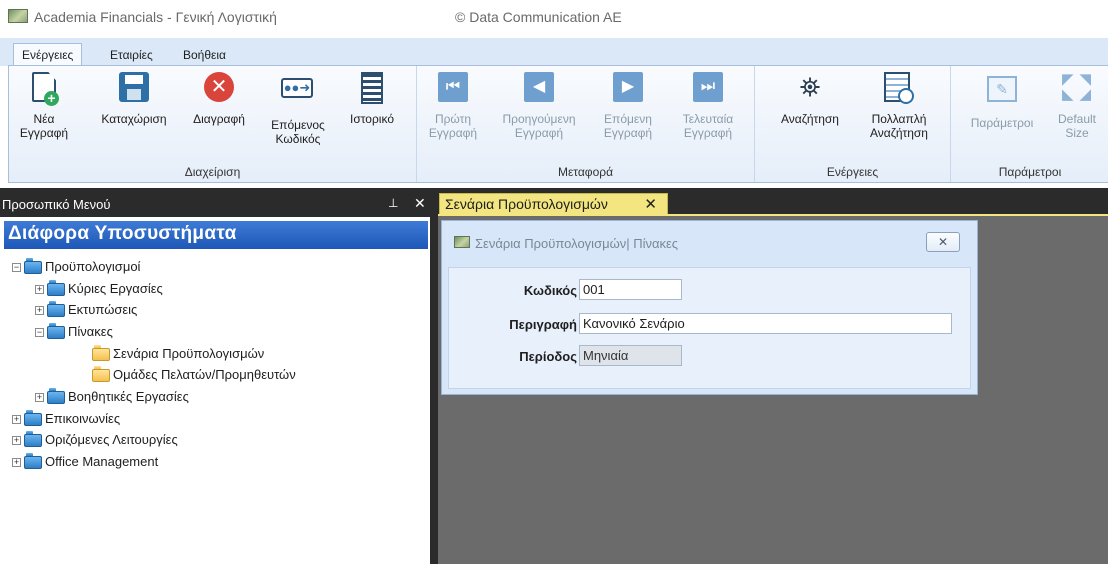 The width and height of the screenshot is (1108, 564). Describe the element at coordinates (86, 310) in the screenshot. I see `tree-item: + Εκτυπώσεις` at that location.